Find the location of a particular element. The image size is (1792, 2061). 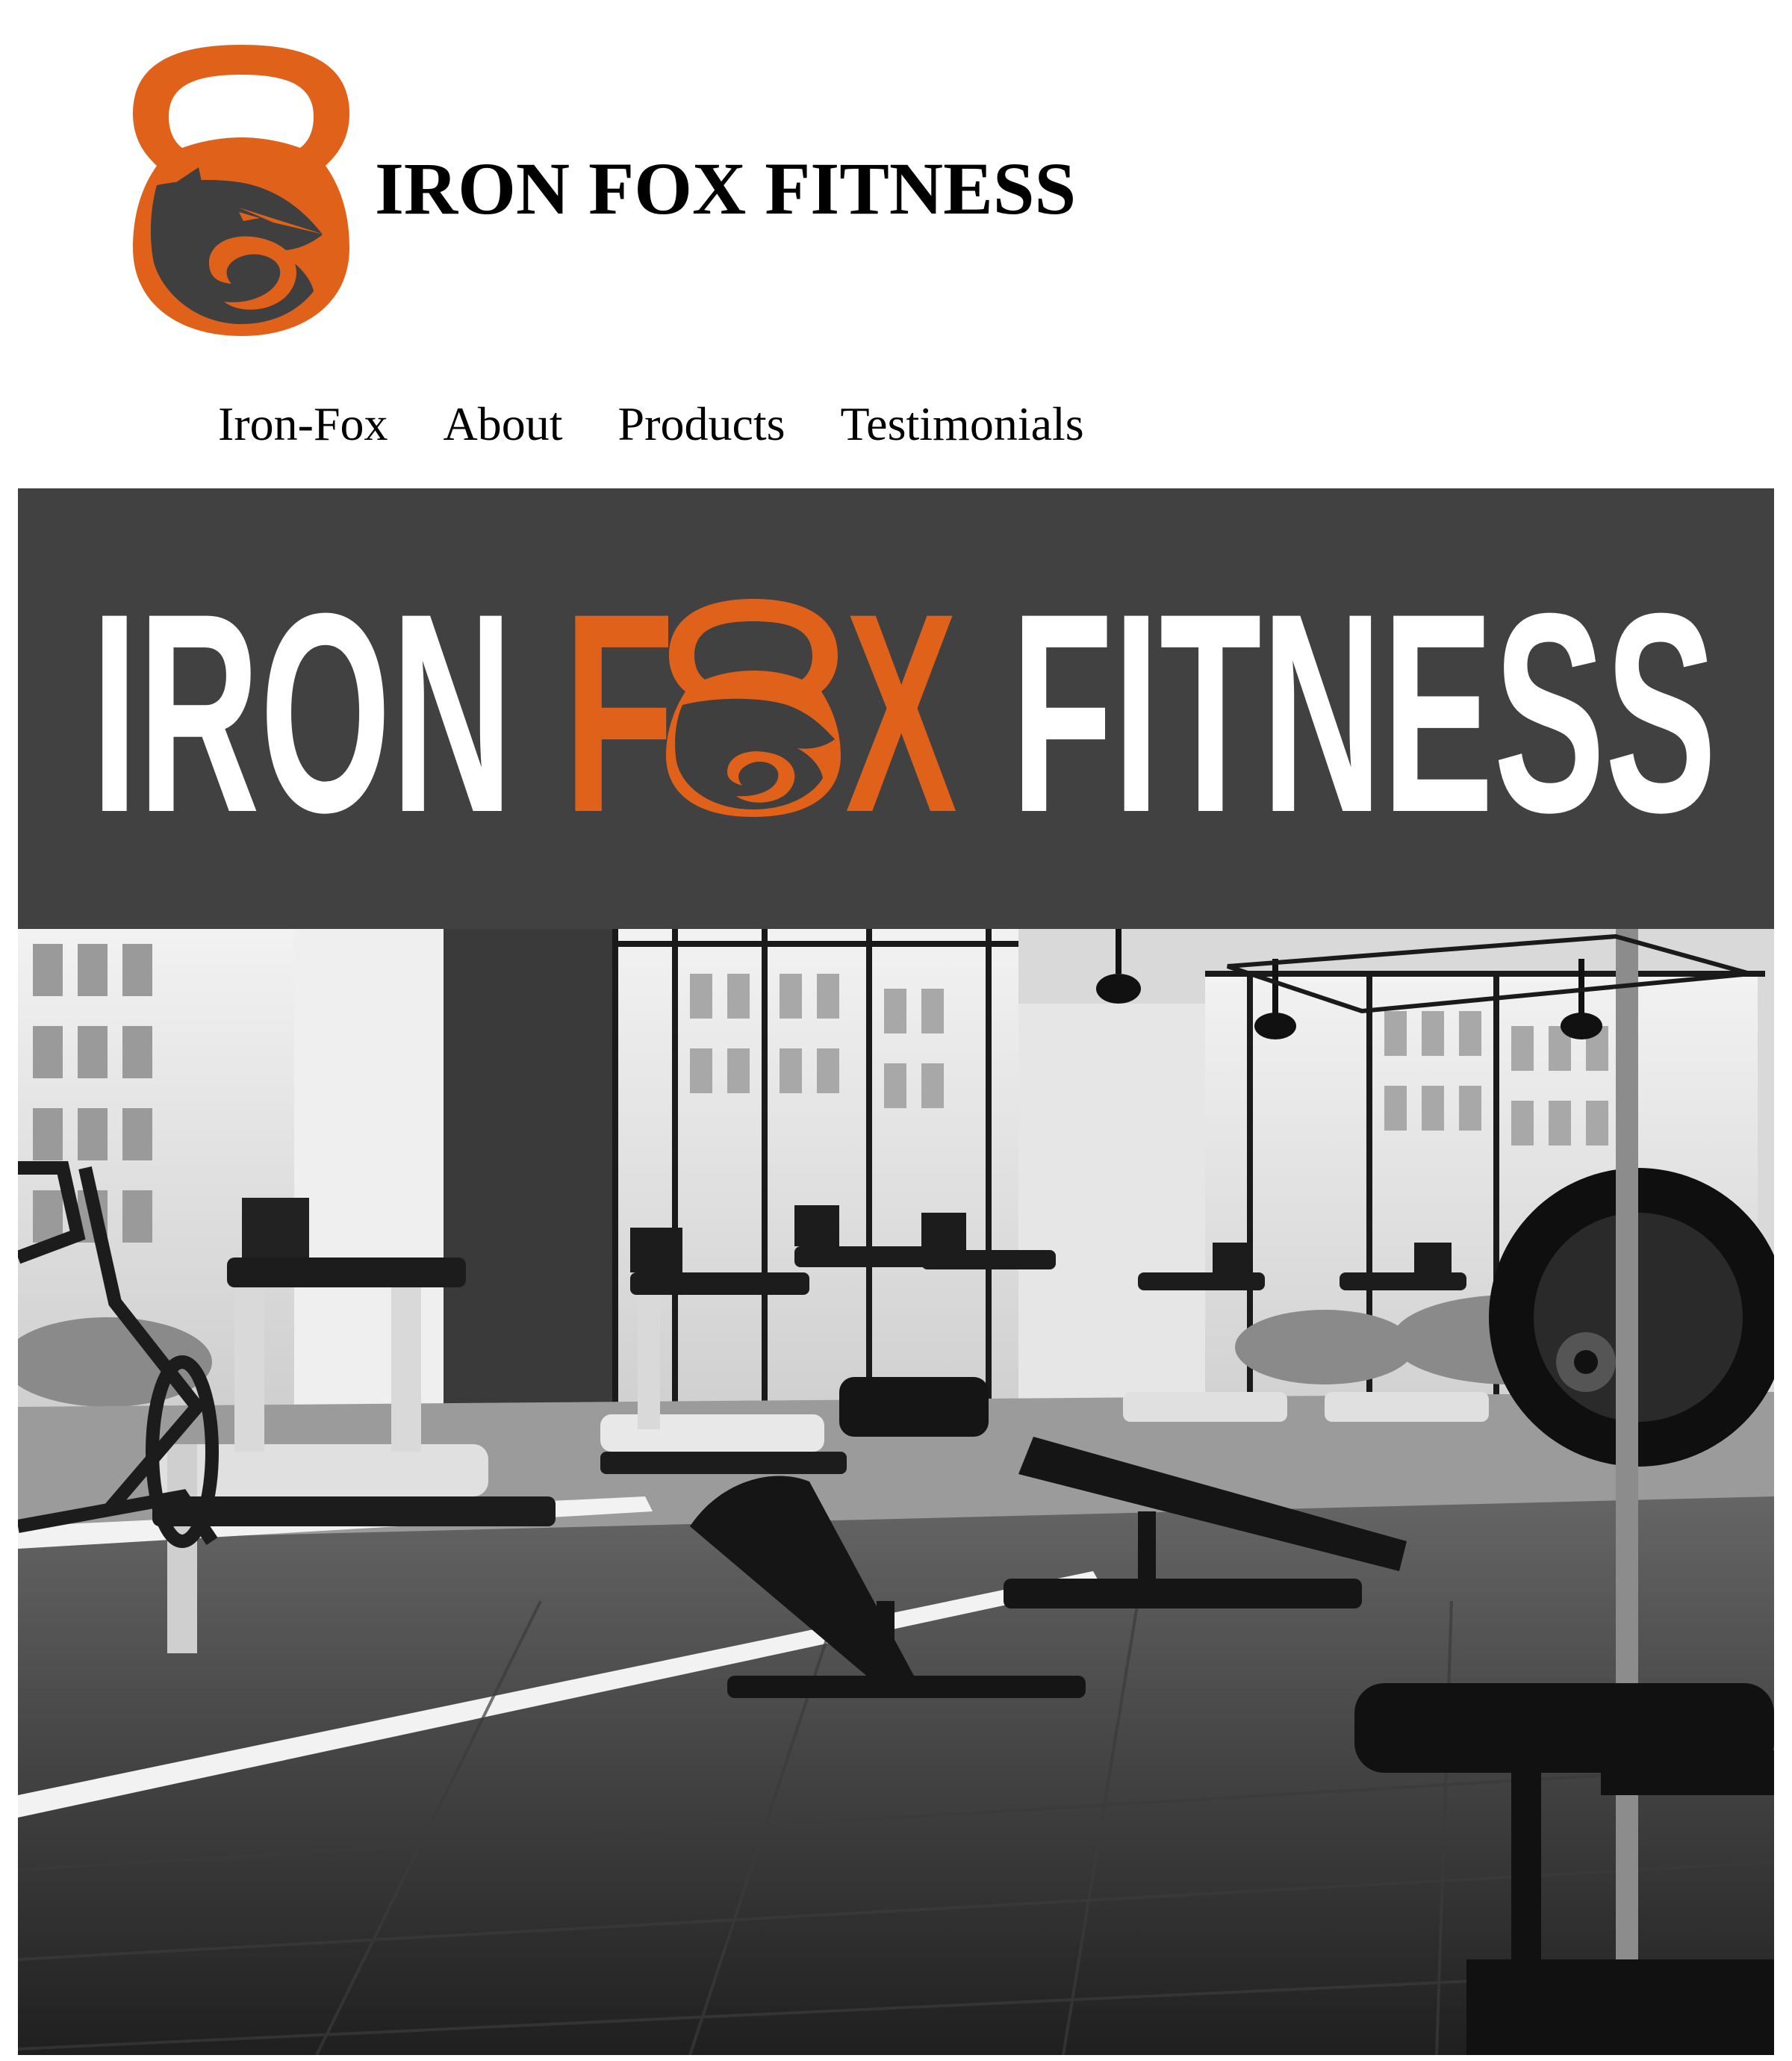

banner-word-fox-f: F is located at coordinates (619, 712).